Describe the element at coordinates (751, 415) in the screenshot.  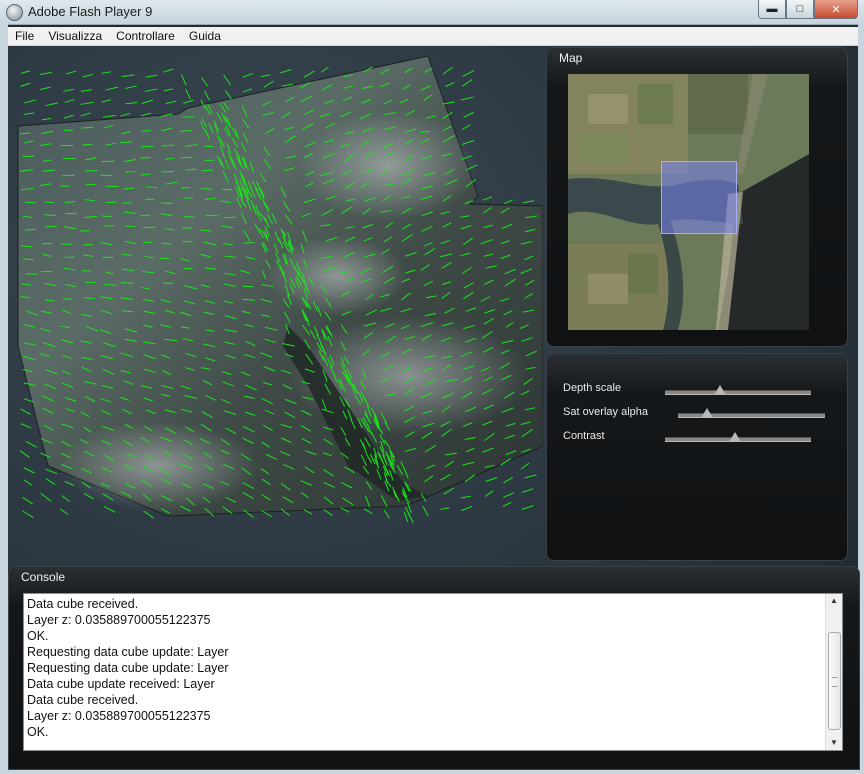
I see `sat-overlay-alpha-slider` at that location.